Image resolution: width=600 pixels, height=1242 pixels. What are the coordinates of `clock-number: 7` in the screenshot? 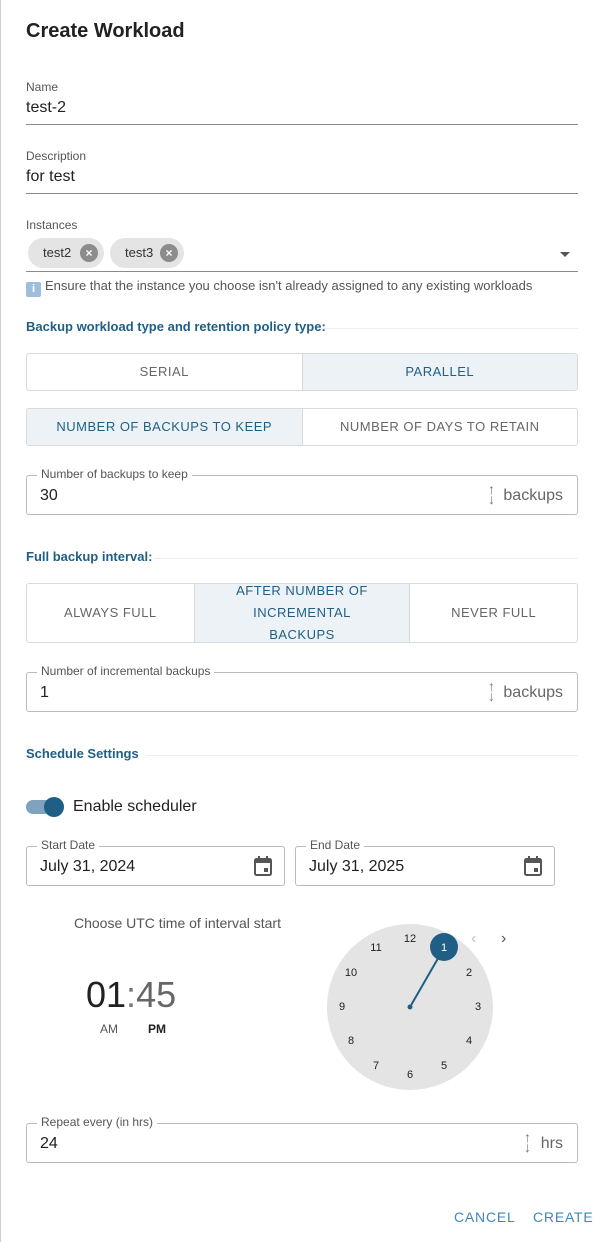 It's located at (376, 1066).